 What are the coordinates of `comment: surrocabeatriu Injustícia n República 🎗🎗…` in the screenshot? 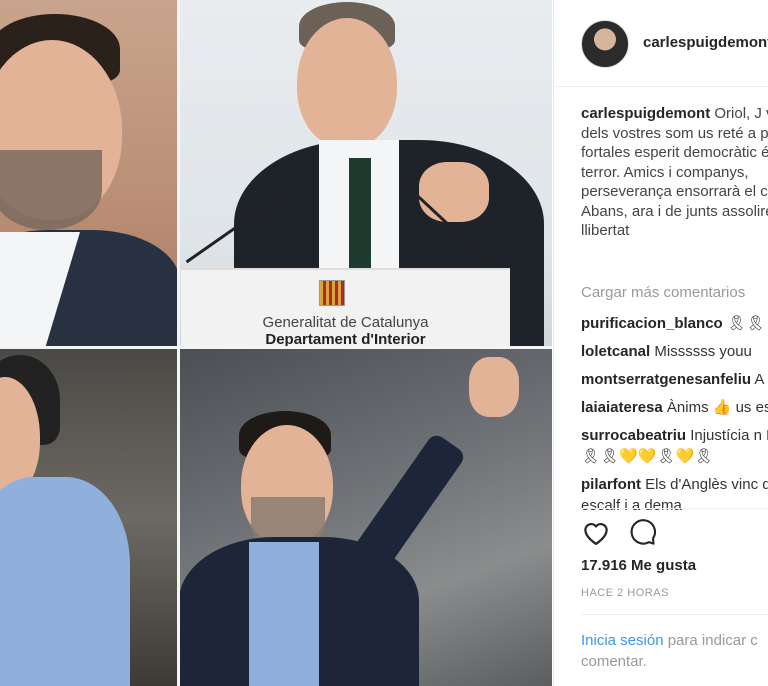 It's located at (674, 446).